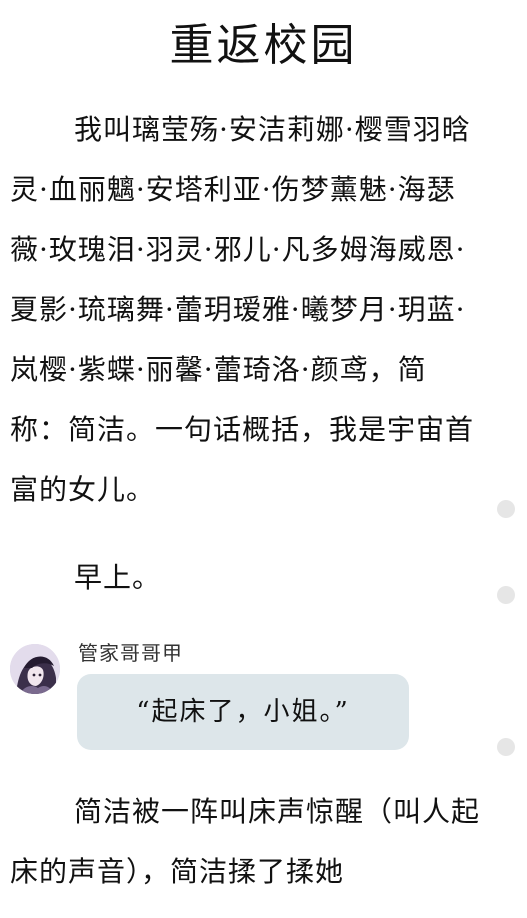 The width and height of the screenshot is (527, 918). I want to click on chapter-title: 重返校园, so click(263, 45).